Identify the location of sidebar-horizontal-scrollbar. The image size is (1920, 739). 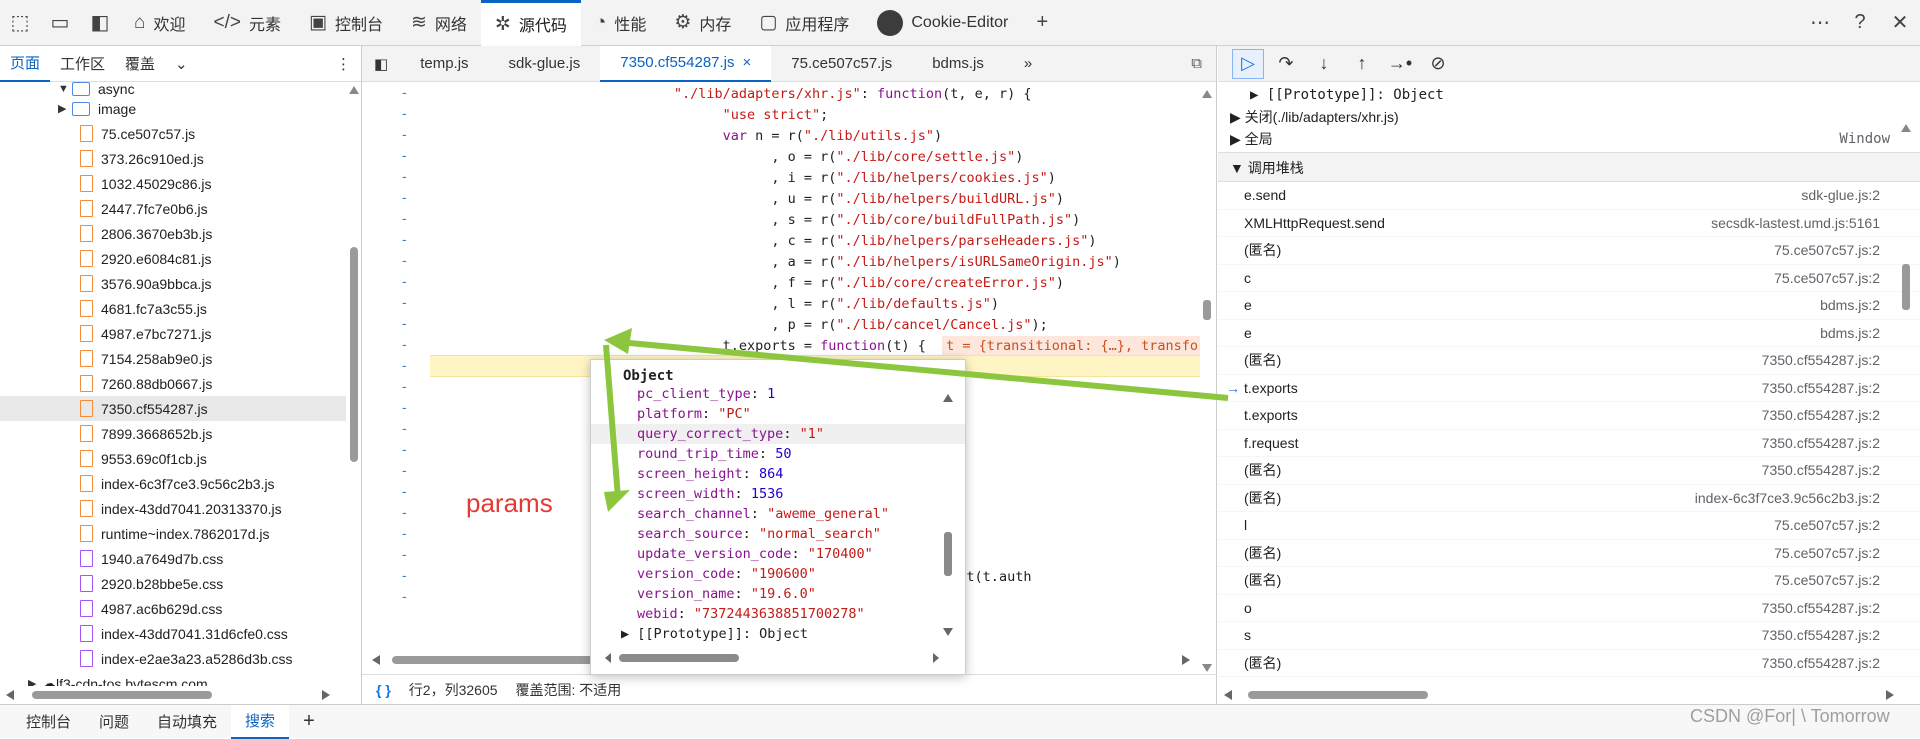
(1563, 695).